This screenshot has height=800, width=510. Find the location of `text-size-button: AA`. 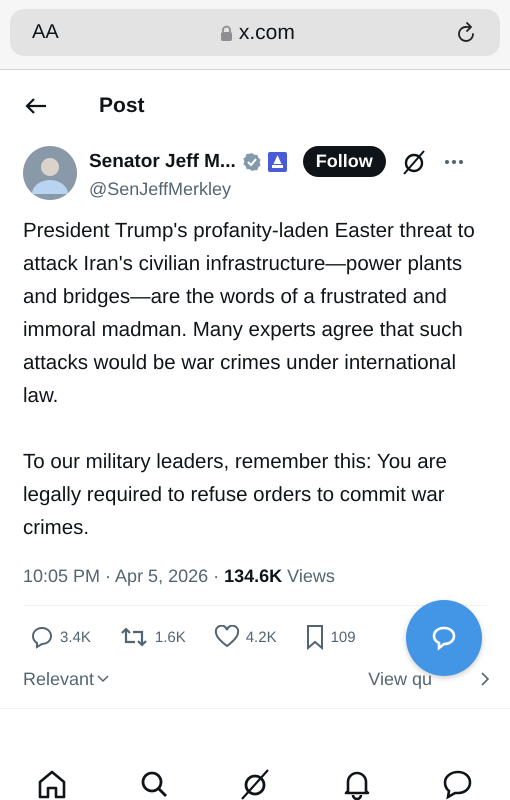

text-size-button: AA is located at coordinates (45, 32).